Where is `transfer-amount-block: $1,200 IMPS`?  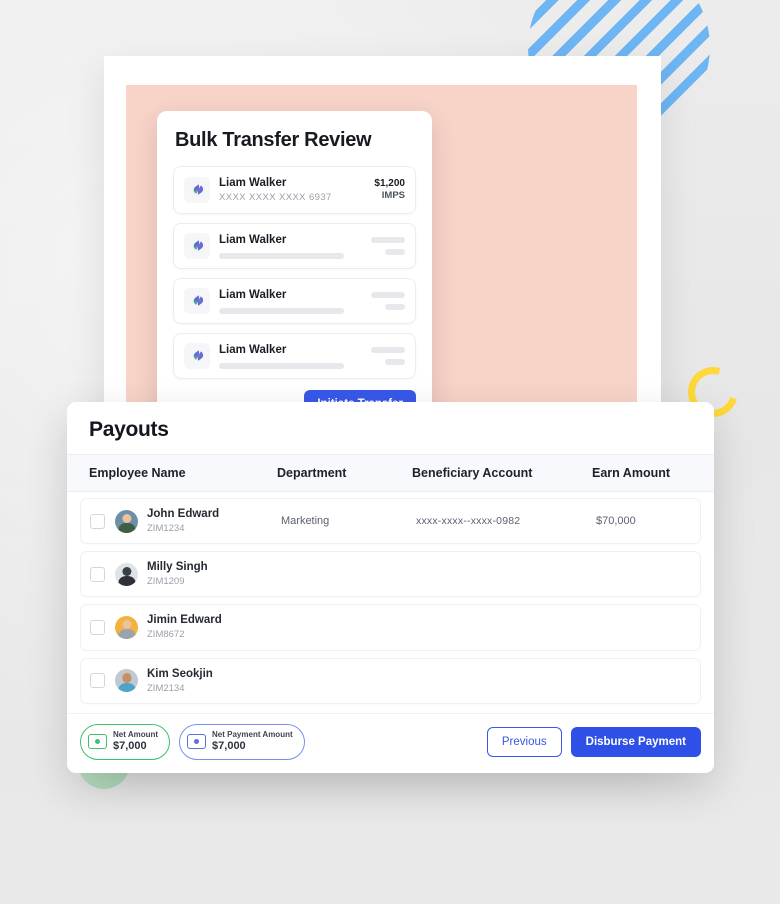 transfer-amount-block: $1,200 IMPS is located at coordinates (389, 190).